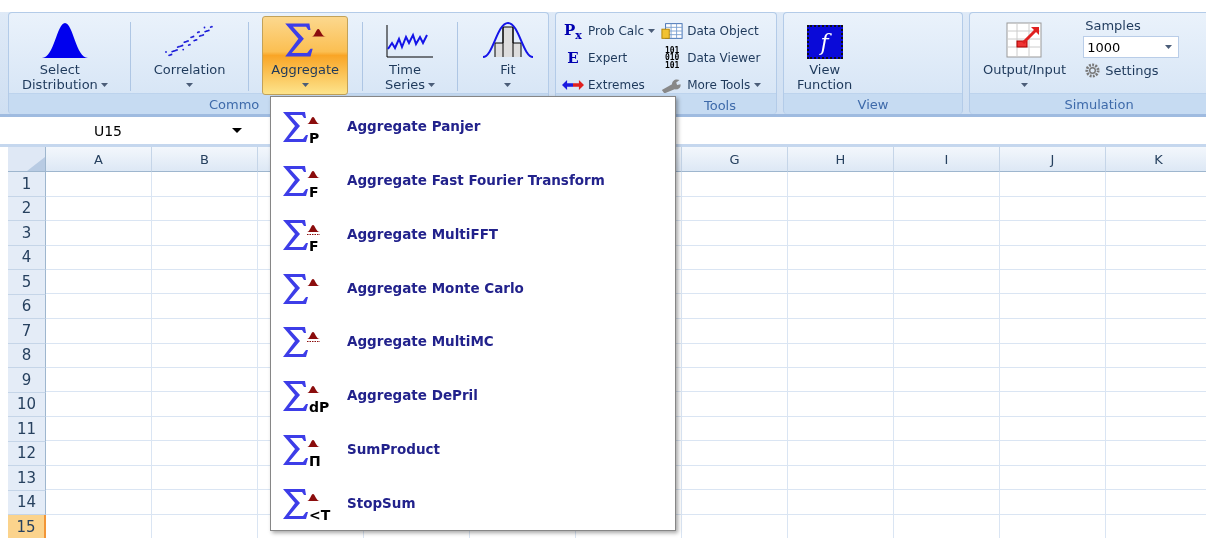  Describe the element at coordinates (1099, 104) in the screenshot. I see `group-label: Simulation` at that location.